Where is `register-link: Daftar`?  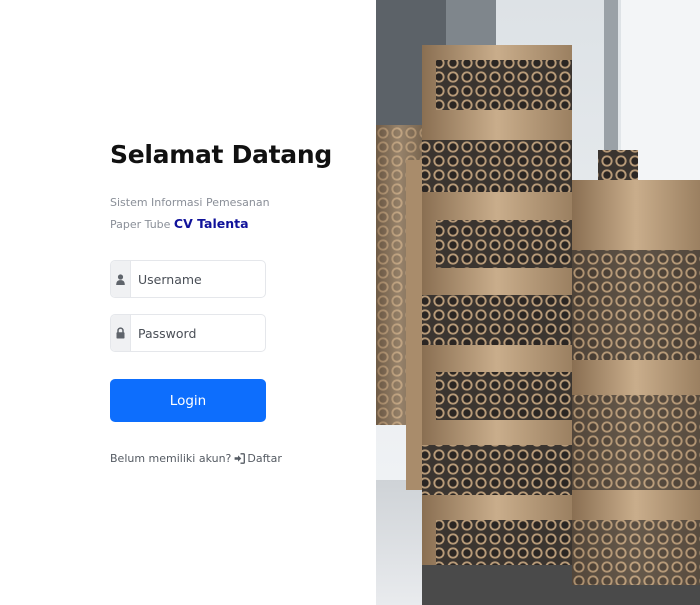 register-link: Daftar is located at coordinates (258, 458).